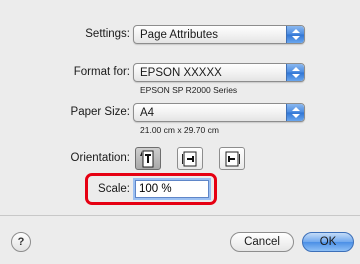  I want to click on divider, so click(180, 215).